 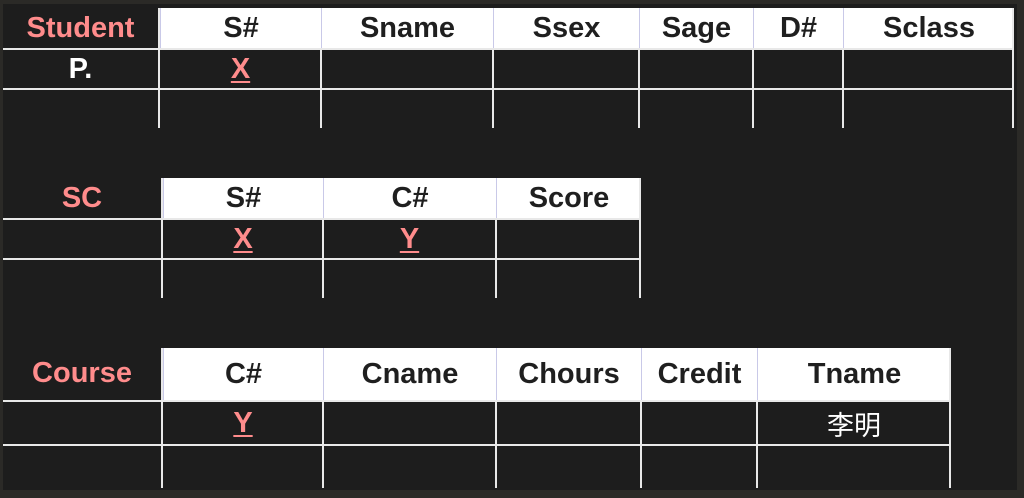 I want to click on column-header: Chours, so click(x=568, y=374).